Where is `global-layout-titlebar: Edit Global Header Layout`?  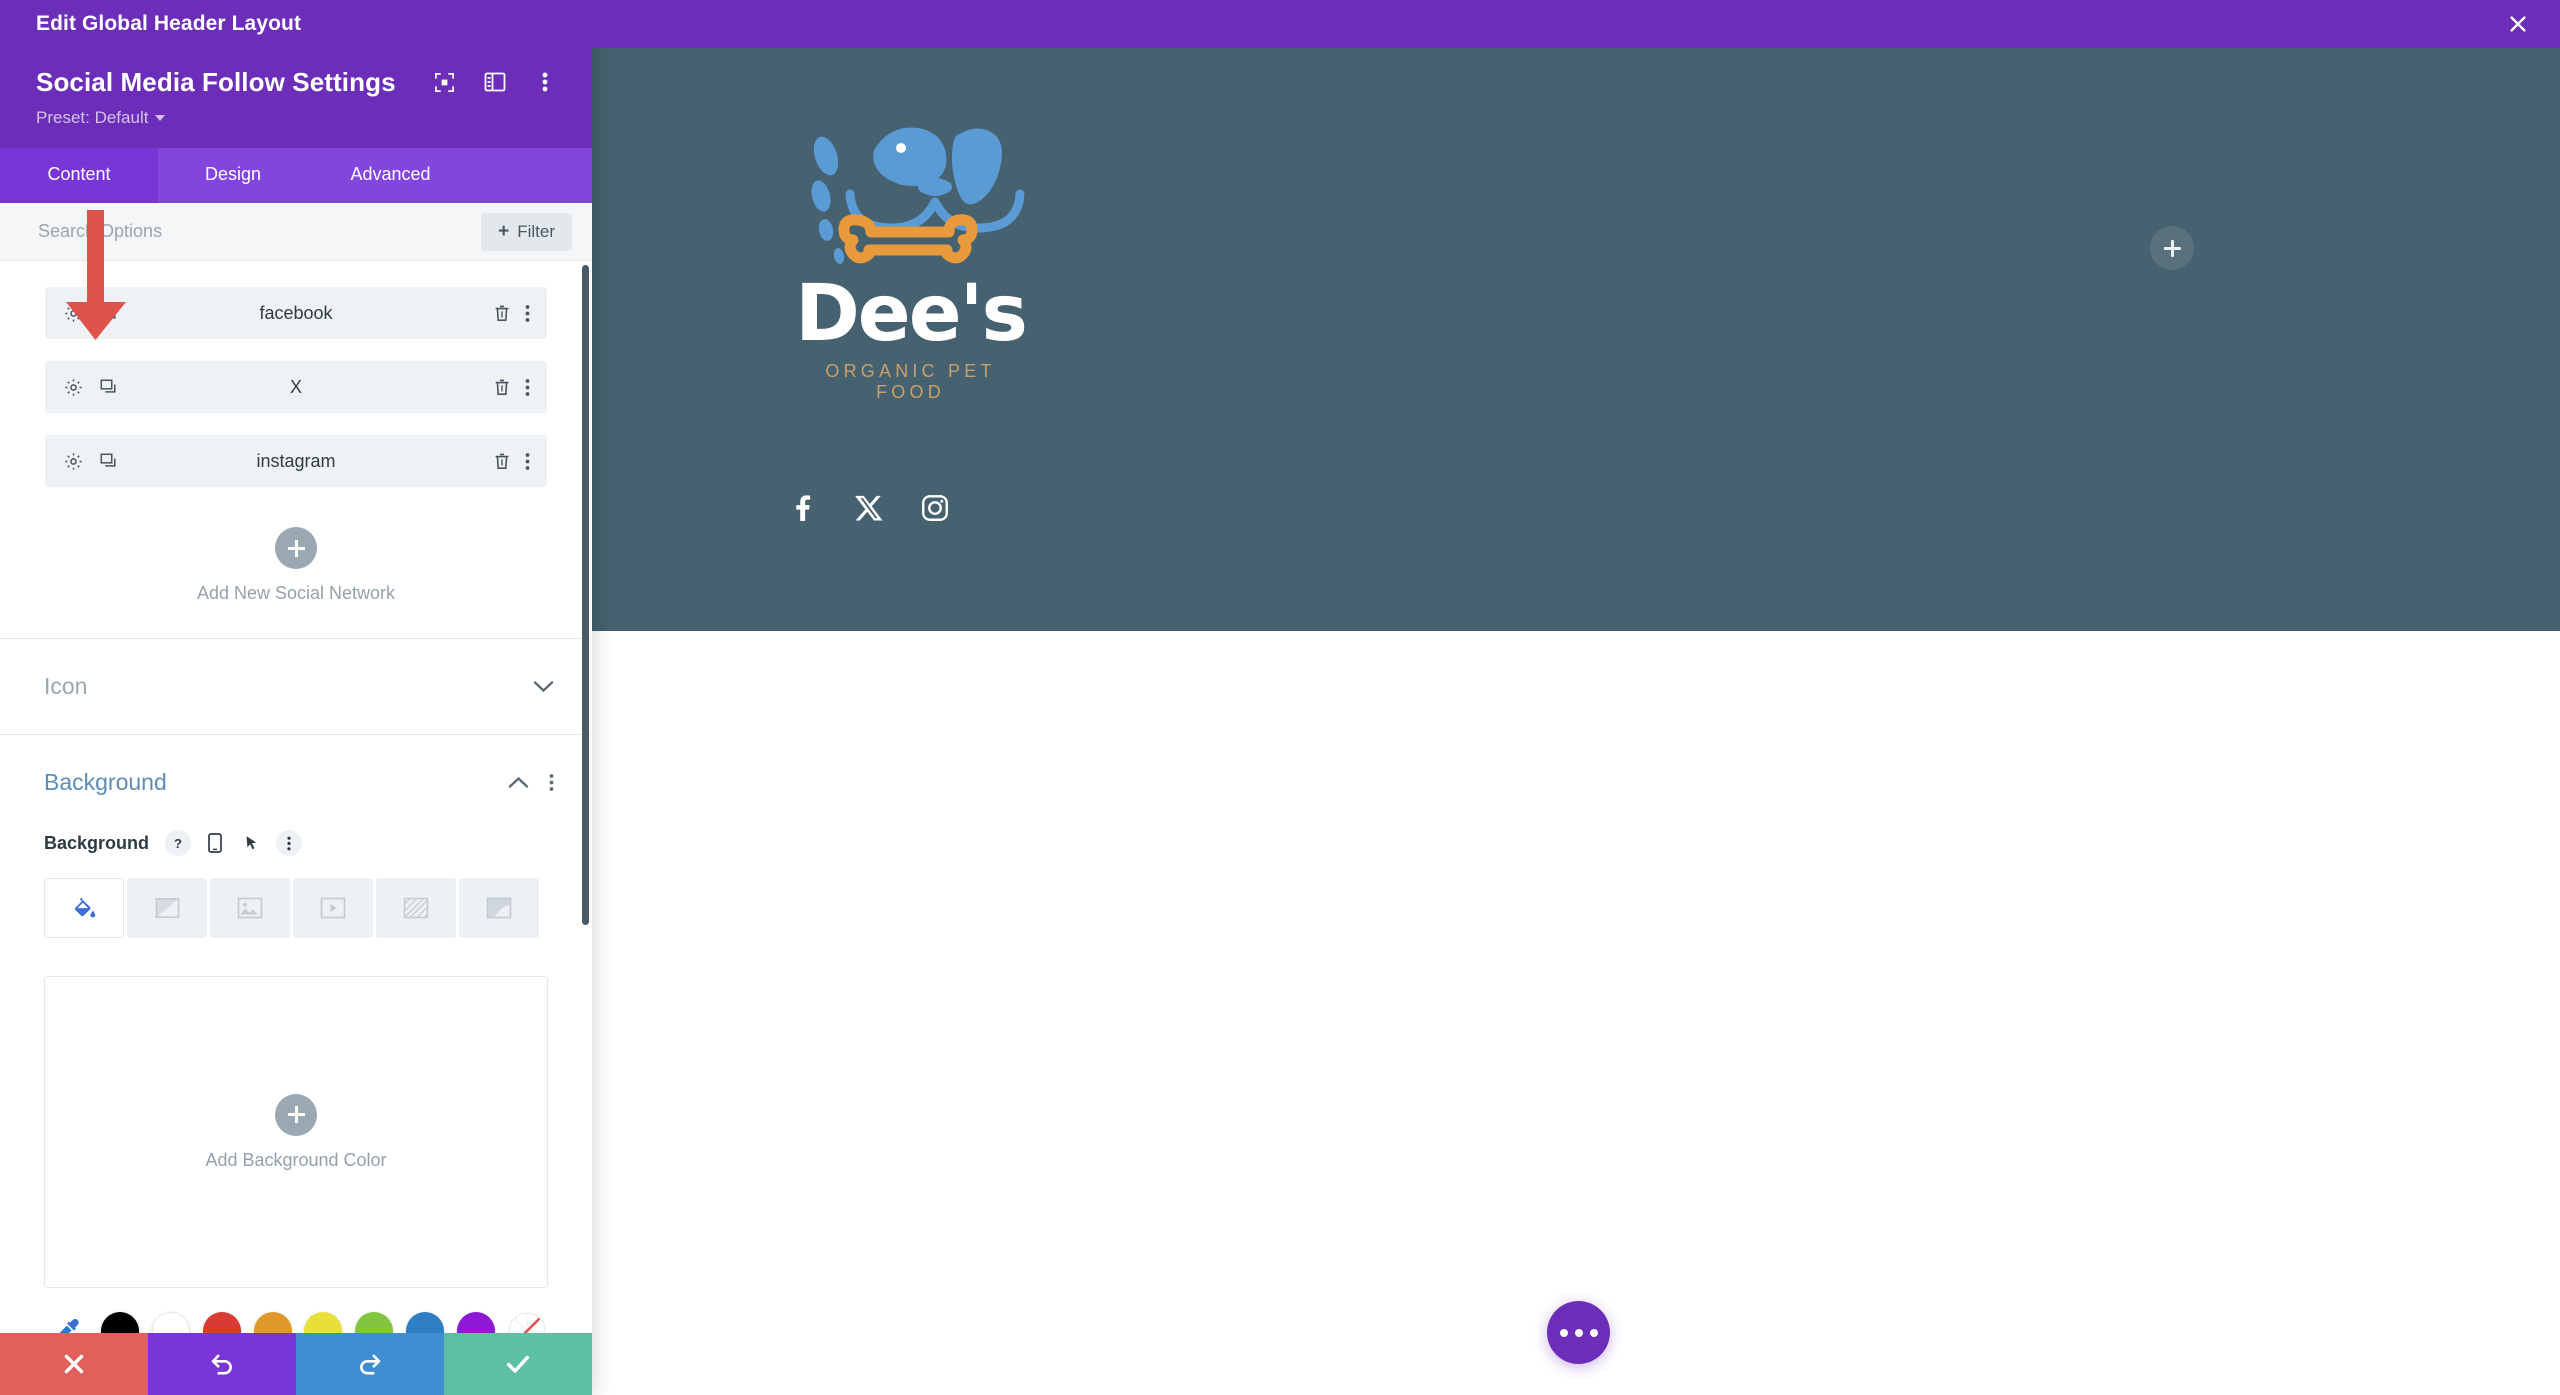
global-layout-titlebar: Edit Global Header Layout is located at coordinates (296, 24).